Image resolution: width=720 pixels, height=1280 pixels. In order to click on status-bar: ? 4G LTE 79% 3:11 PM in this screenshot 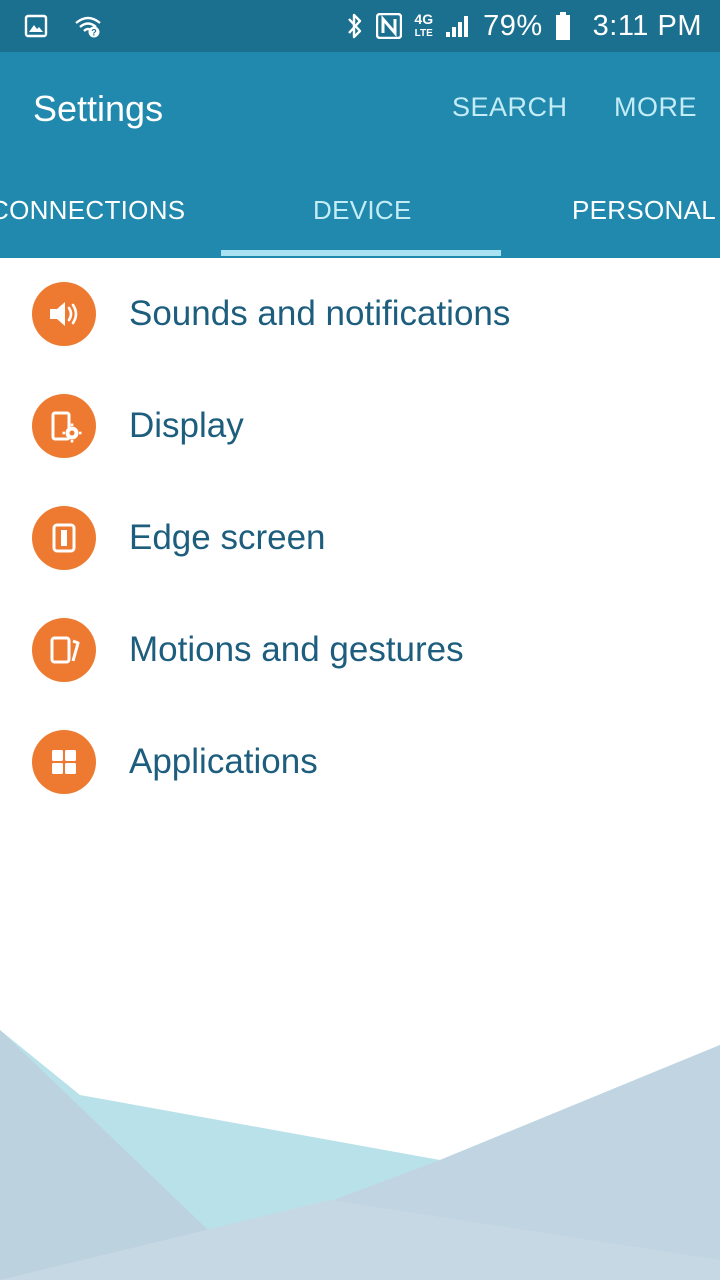, I will do `click(360, 26)`.